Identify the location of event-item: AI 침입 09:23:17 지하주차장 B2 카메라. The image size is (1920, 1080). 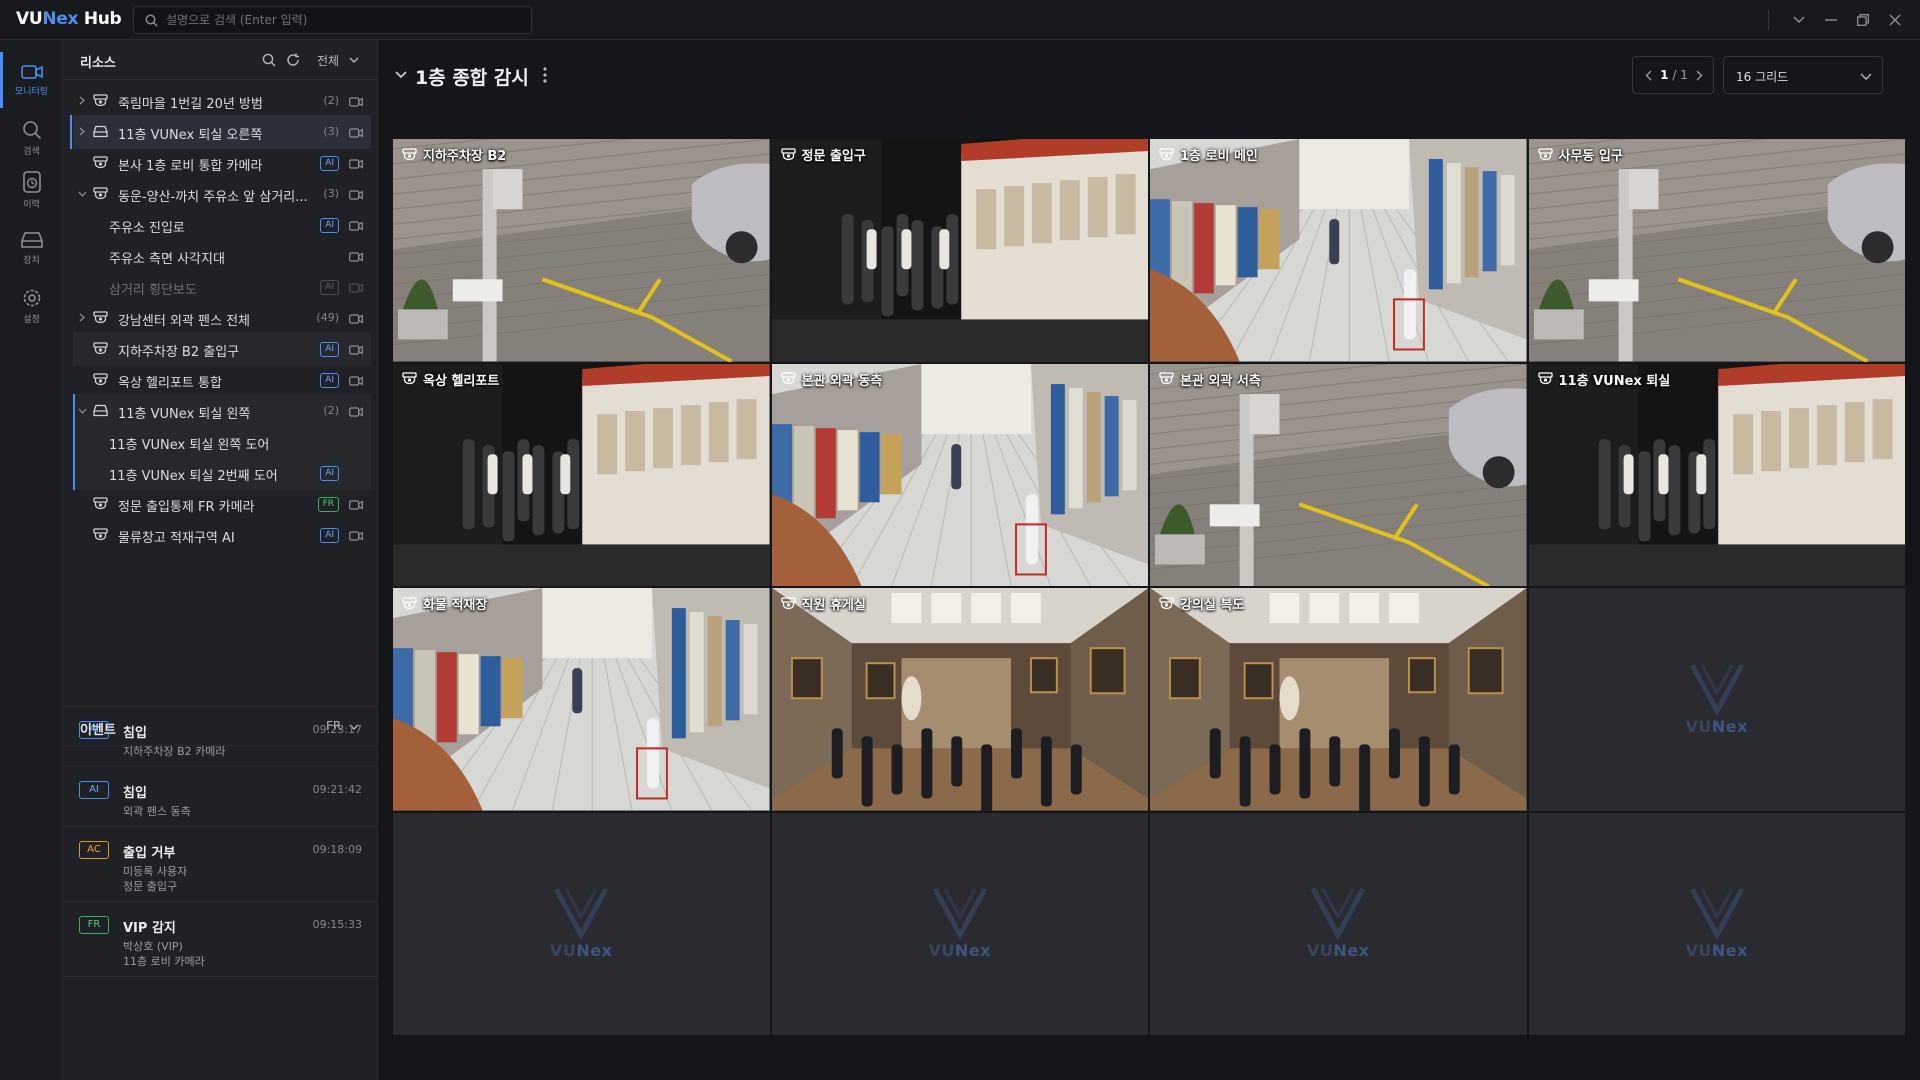
(220, 737).